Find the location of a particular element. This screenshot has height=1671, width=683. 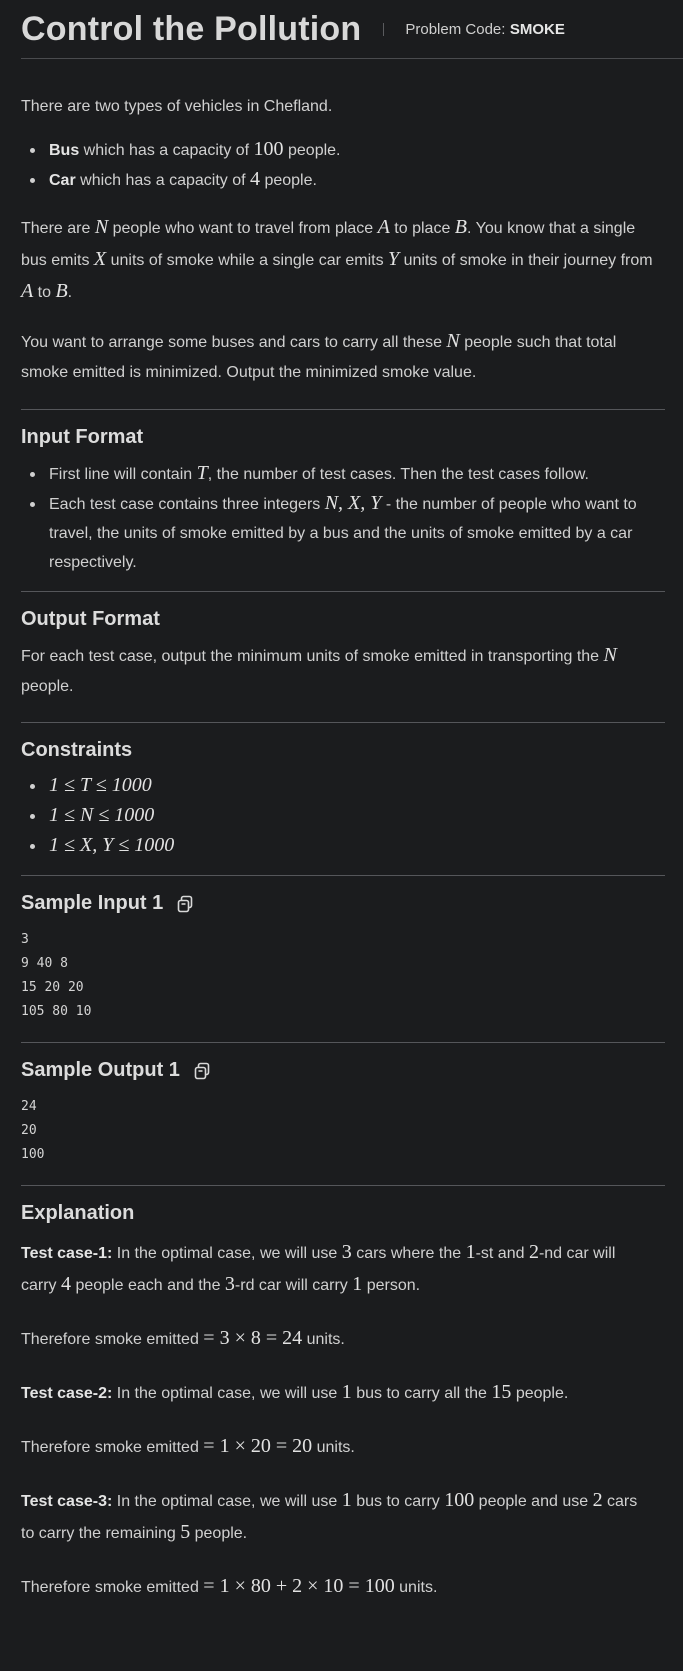

text: people and use is located at coordinates (533, 1501).